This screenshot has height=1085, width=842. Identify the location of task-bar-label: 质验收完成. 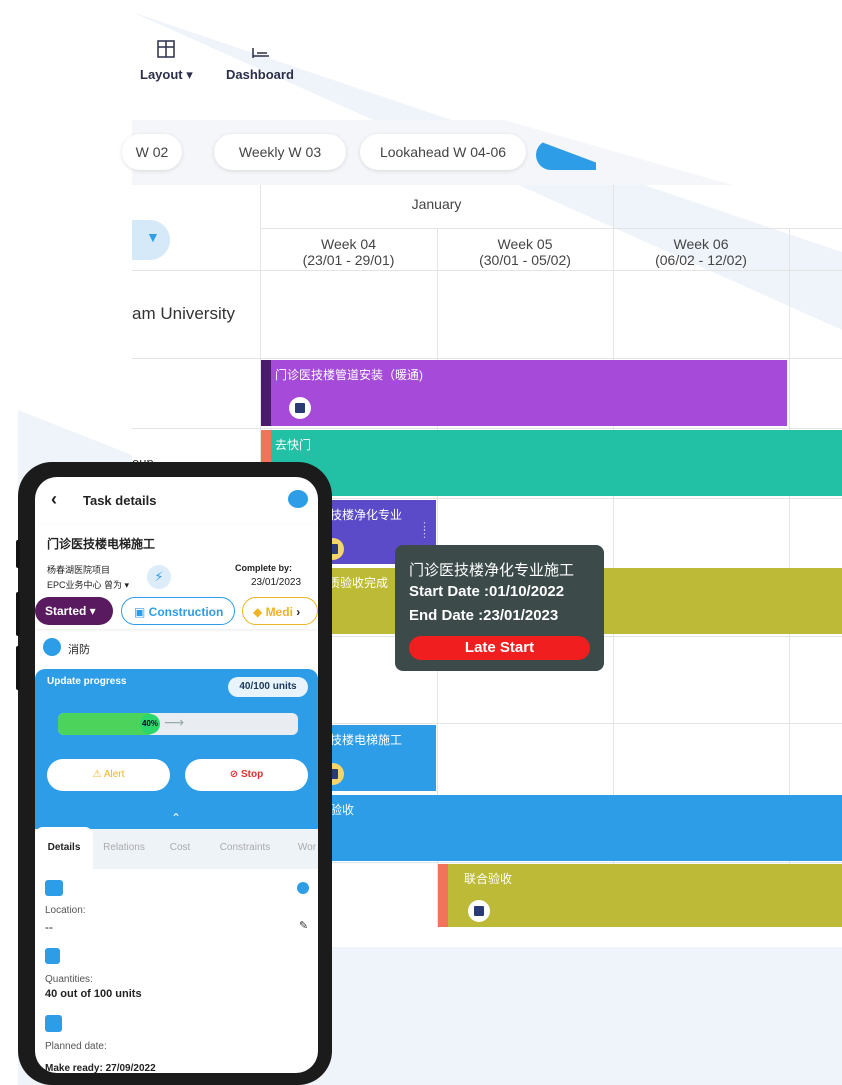
(358, 583).